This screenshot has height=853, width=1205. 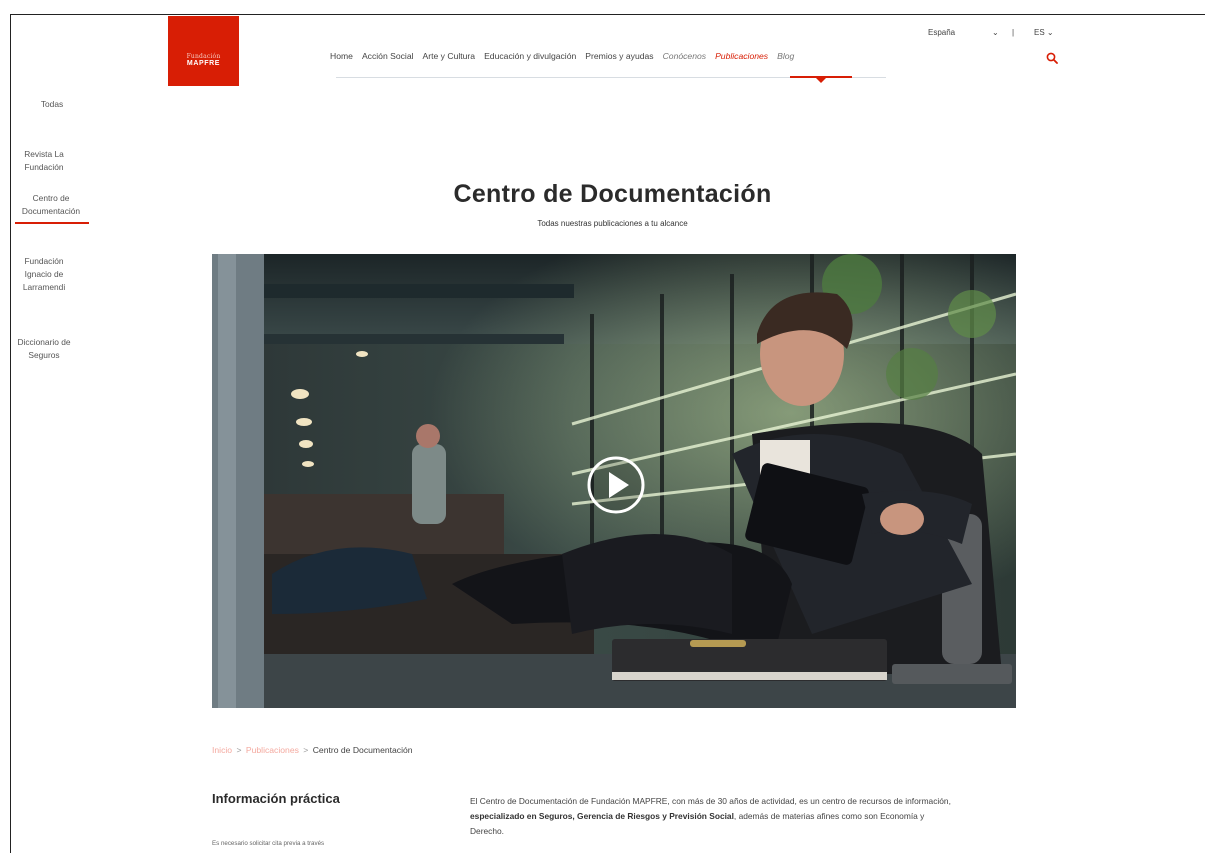 I want to click on nav-item-arte-cultura: Arte y Cultura, so click(x=449, y=56).